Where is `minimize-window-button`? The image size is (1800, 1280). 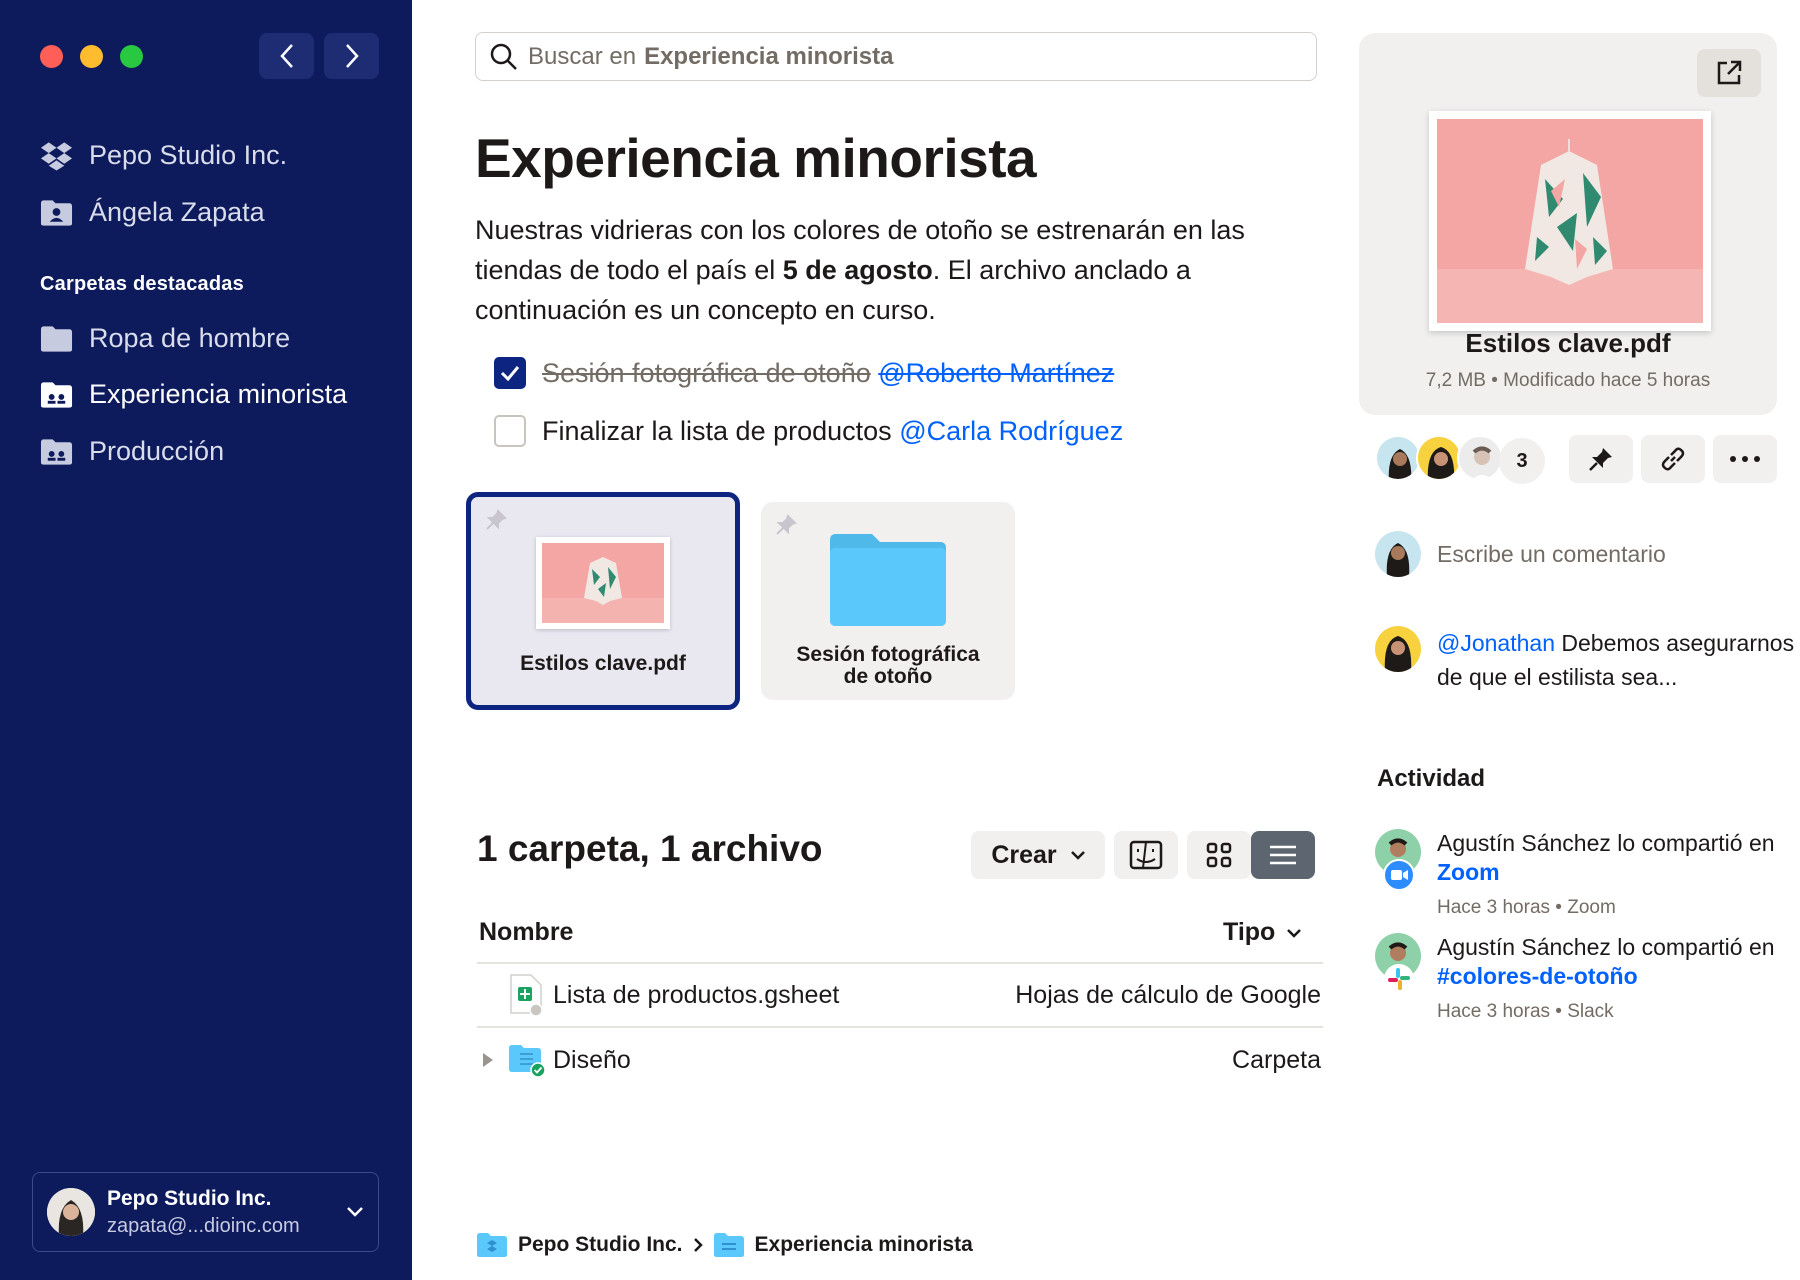
minimize-window-button is located at coordinates (91, 56).